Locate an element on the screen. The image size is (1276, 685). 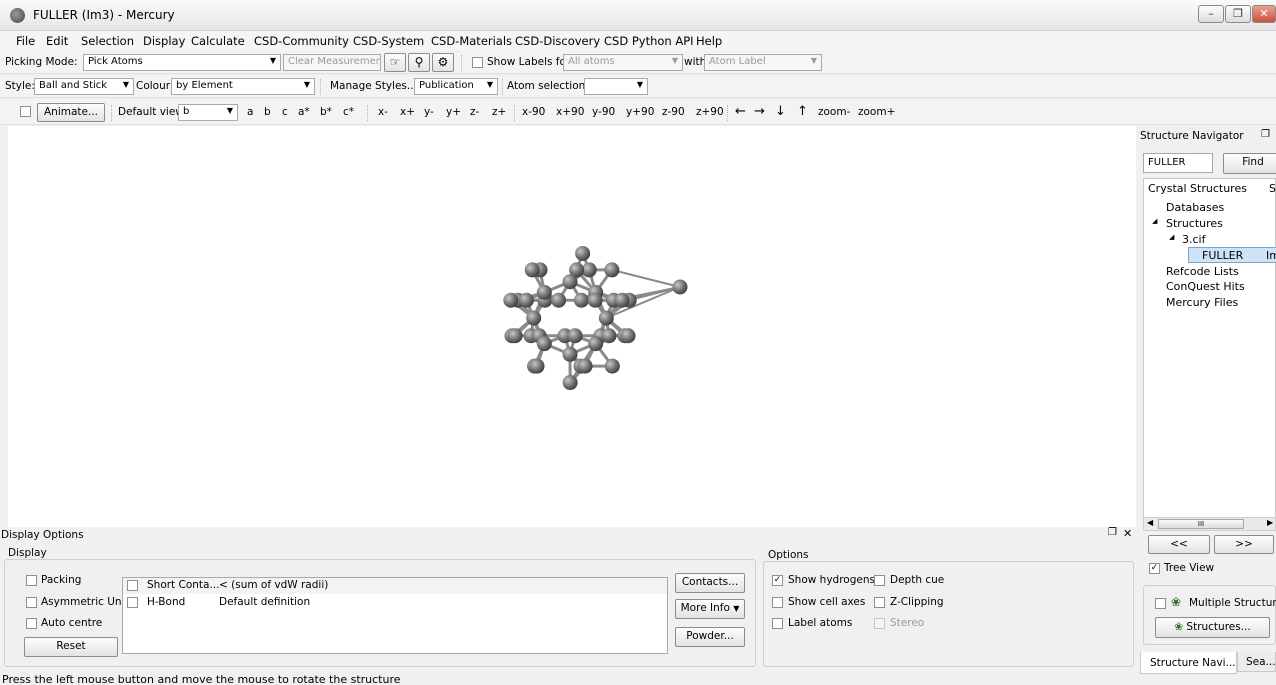
colour-select: by Element ▼ is located at coordinates (243, 86).